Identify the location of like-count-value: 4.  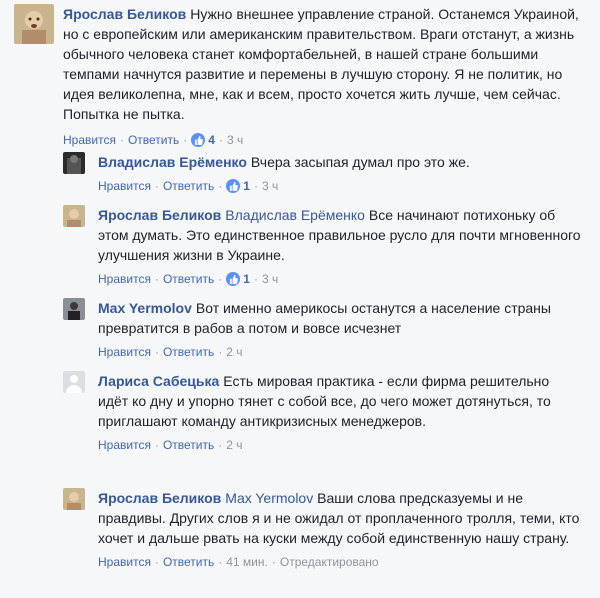
(211, 140).